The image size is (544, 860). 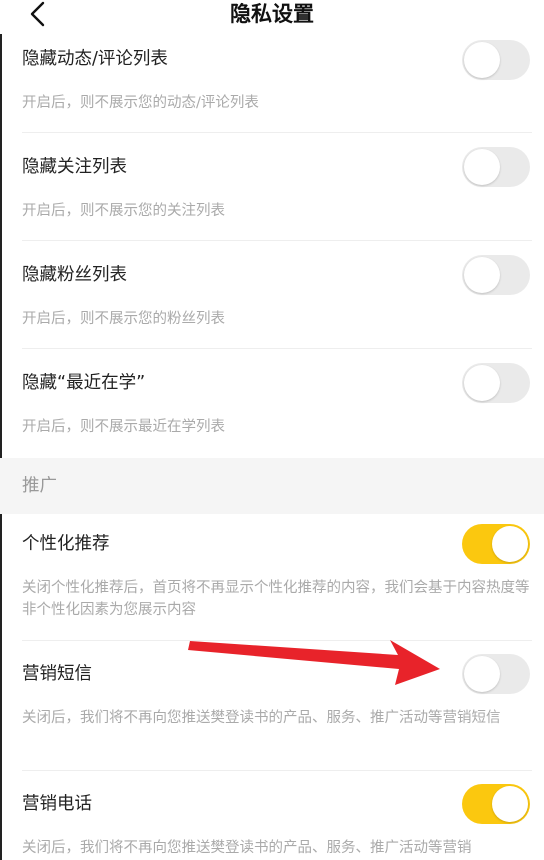 What do you see at coordinates (247, 848) in the screenshot?
I see `setting-description: 关闭后，我们将不再向您推送樊登读书的产品、服务、推广活动等营销` at bounding box center [247, 848].